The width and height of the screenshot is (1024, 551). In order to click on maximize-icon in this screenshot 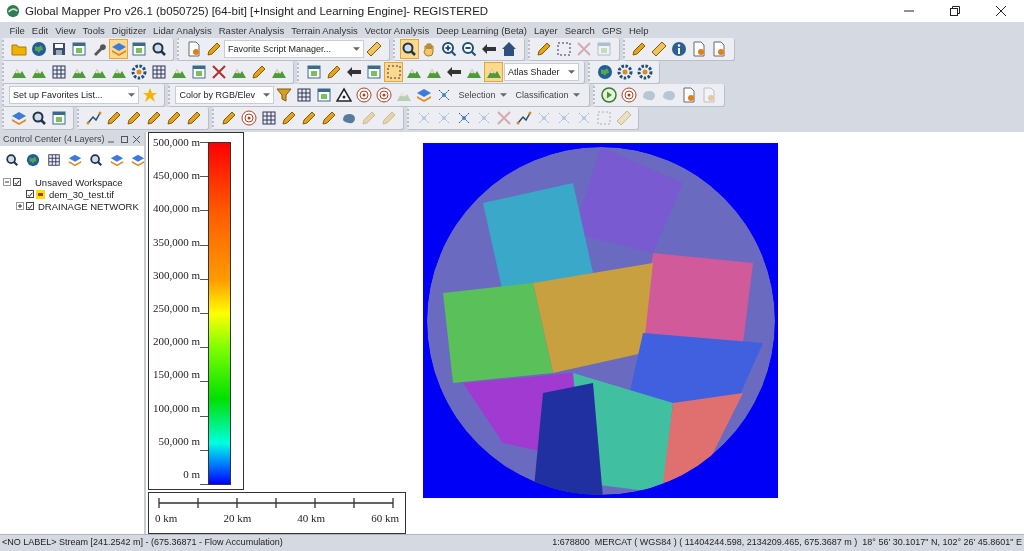, I will do `click(124, 139)`.